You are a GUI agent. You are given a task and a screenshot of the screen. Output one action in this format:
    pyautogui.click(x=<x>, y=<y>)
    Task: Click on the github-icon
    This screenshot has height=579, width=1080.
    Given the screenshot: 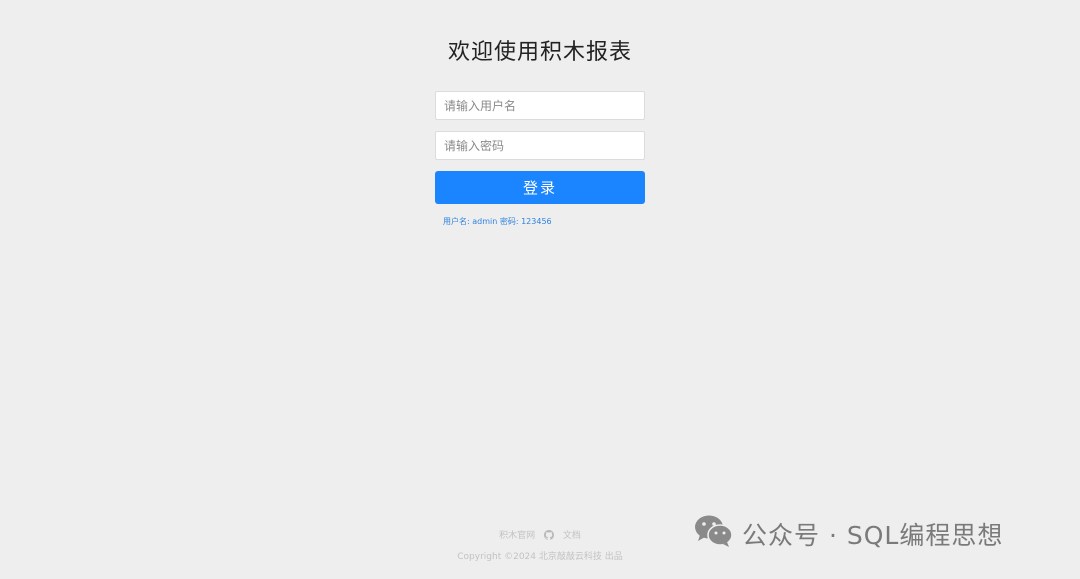 What is the action you would take?
    pyautogui.click(x=549, y=538)
    